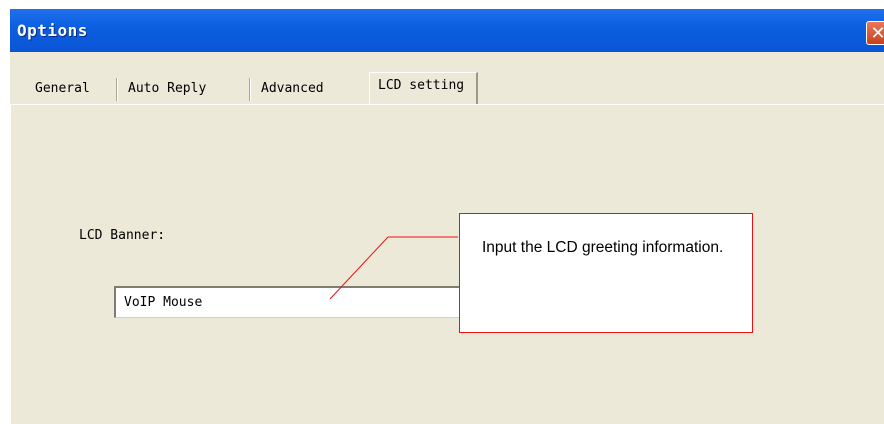 The height and width of the screenshot is (424, 884). I want to click on callout-leader-line, so click(393, 268).